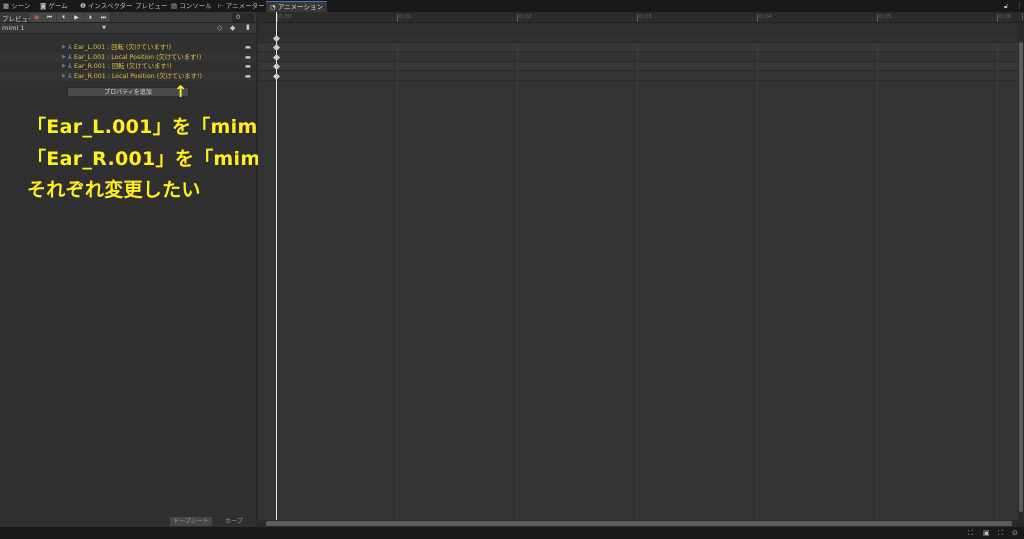 Image resolution: width=1024 pixels, height=539 pixels. What do you see at coordinates (49, 17) in the screenshot?
I see `first-key-button: ⏮` at bounding box center [49, 17].